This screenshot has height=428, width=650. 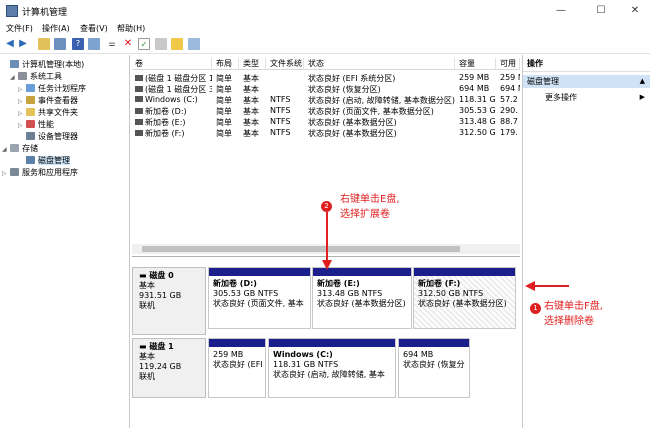 What do you see at coordinates (508, 133) in the screenshot?
I see `volume-cell-free: 179.` at bounding box center [508, 133].